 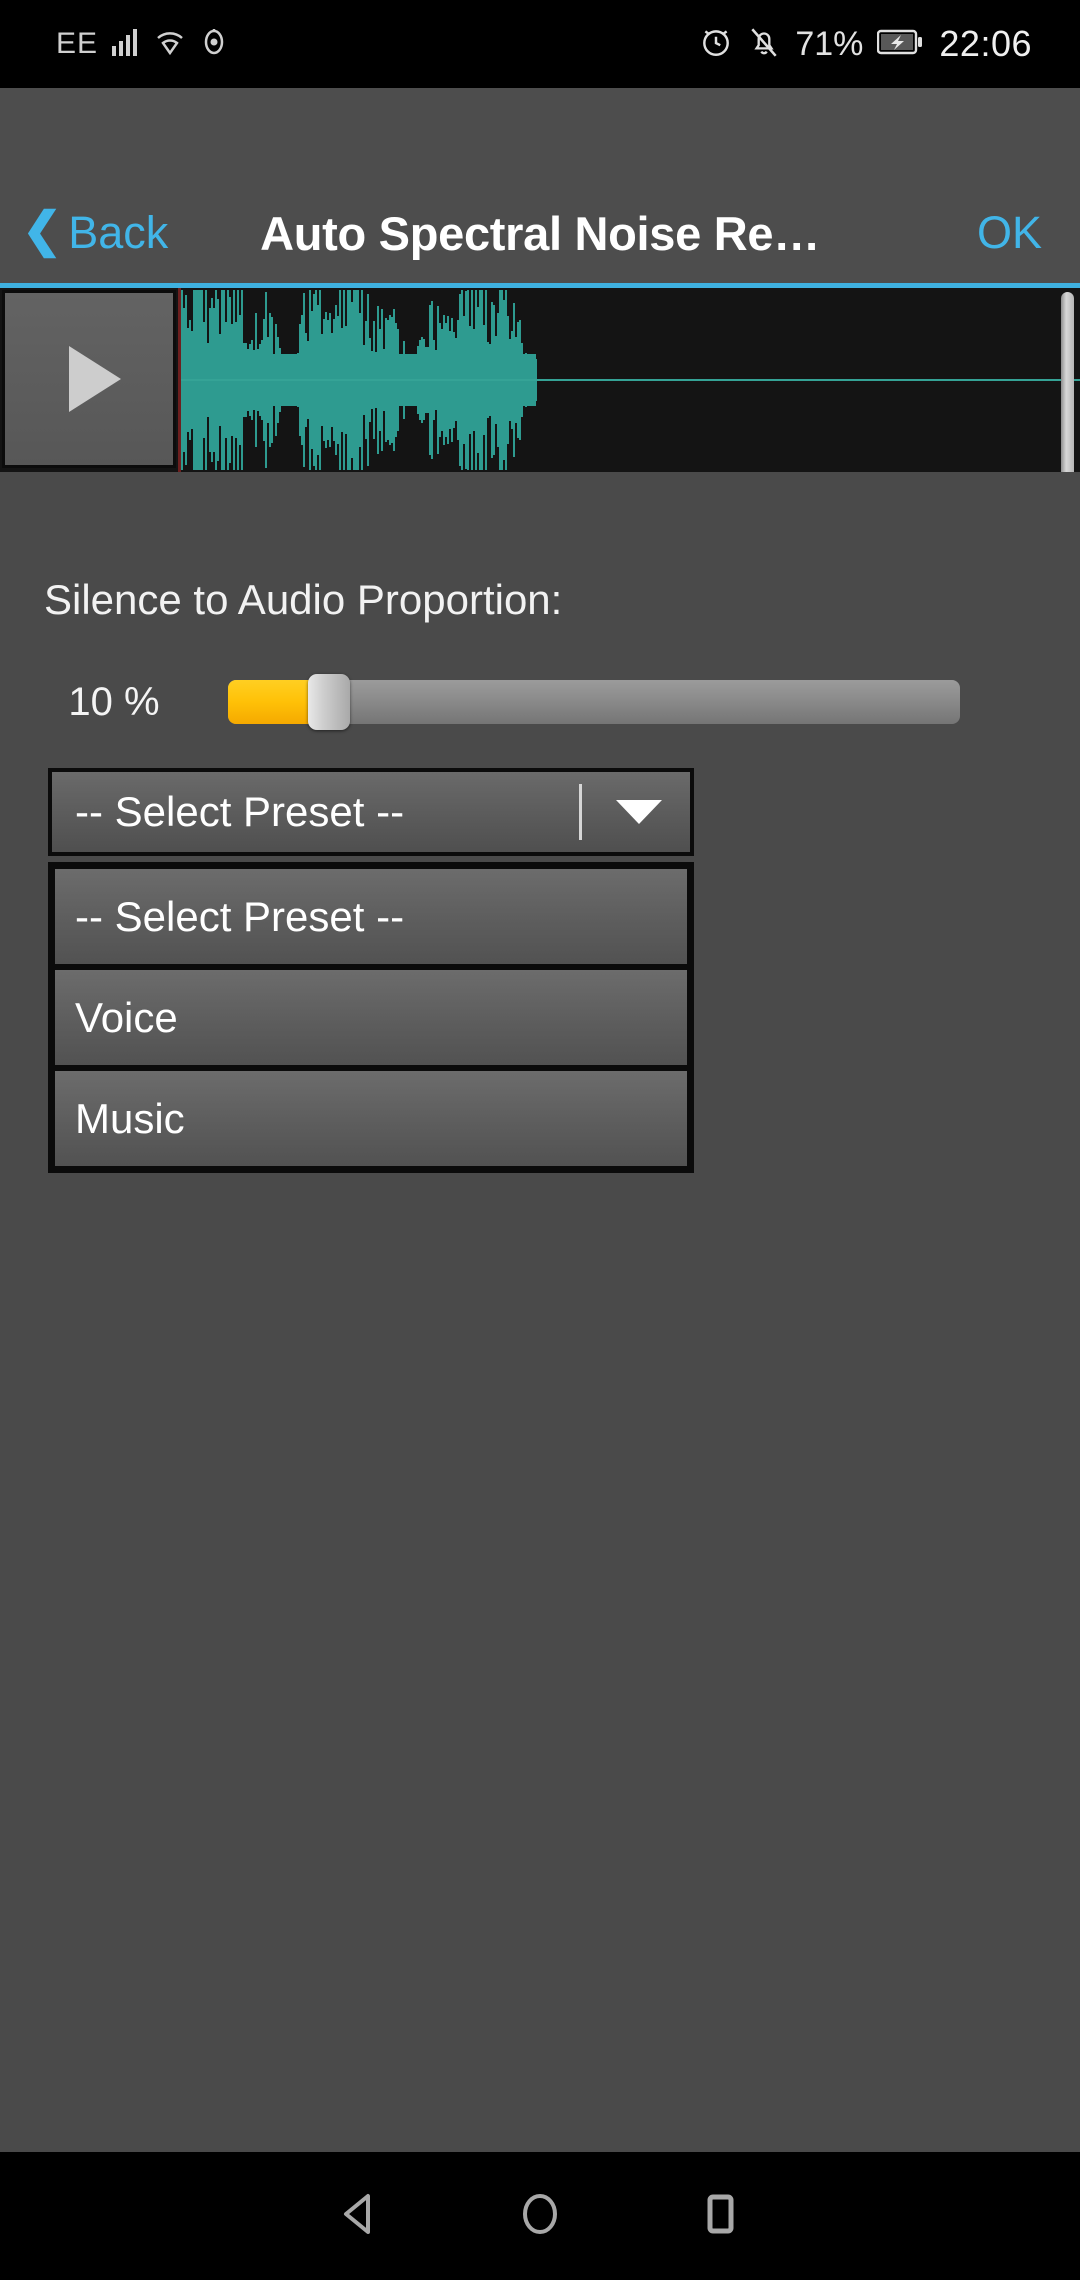 I want to click on back-button: ❮ Back, so click(x=95, y=233).